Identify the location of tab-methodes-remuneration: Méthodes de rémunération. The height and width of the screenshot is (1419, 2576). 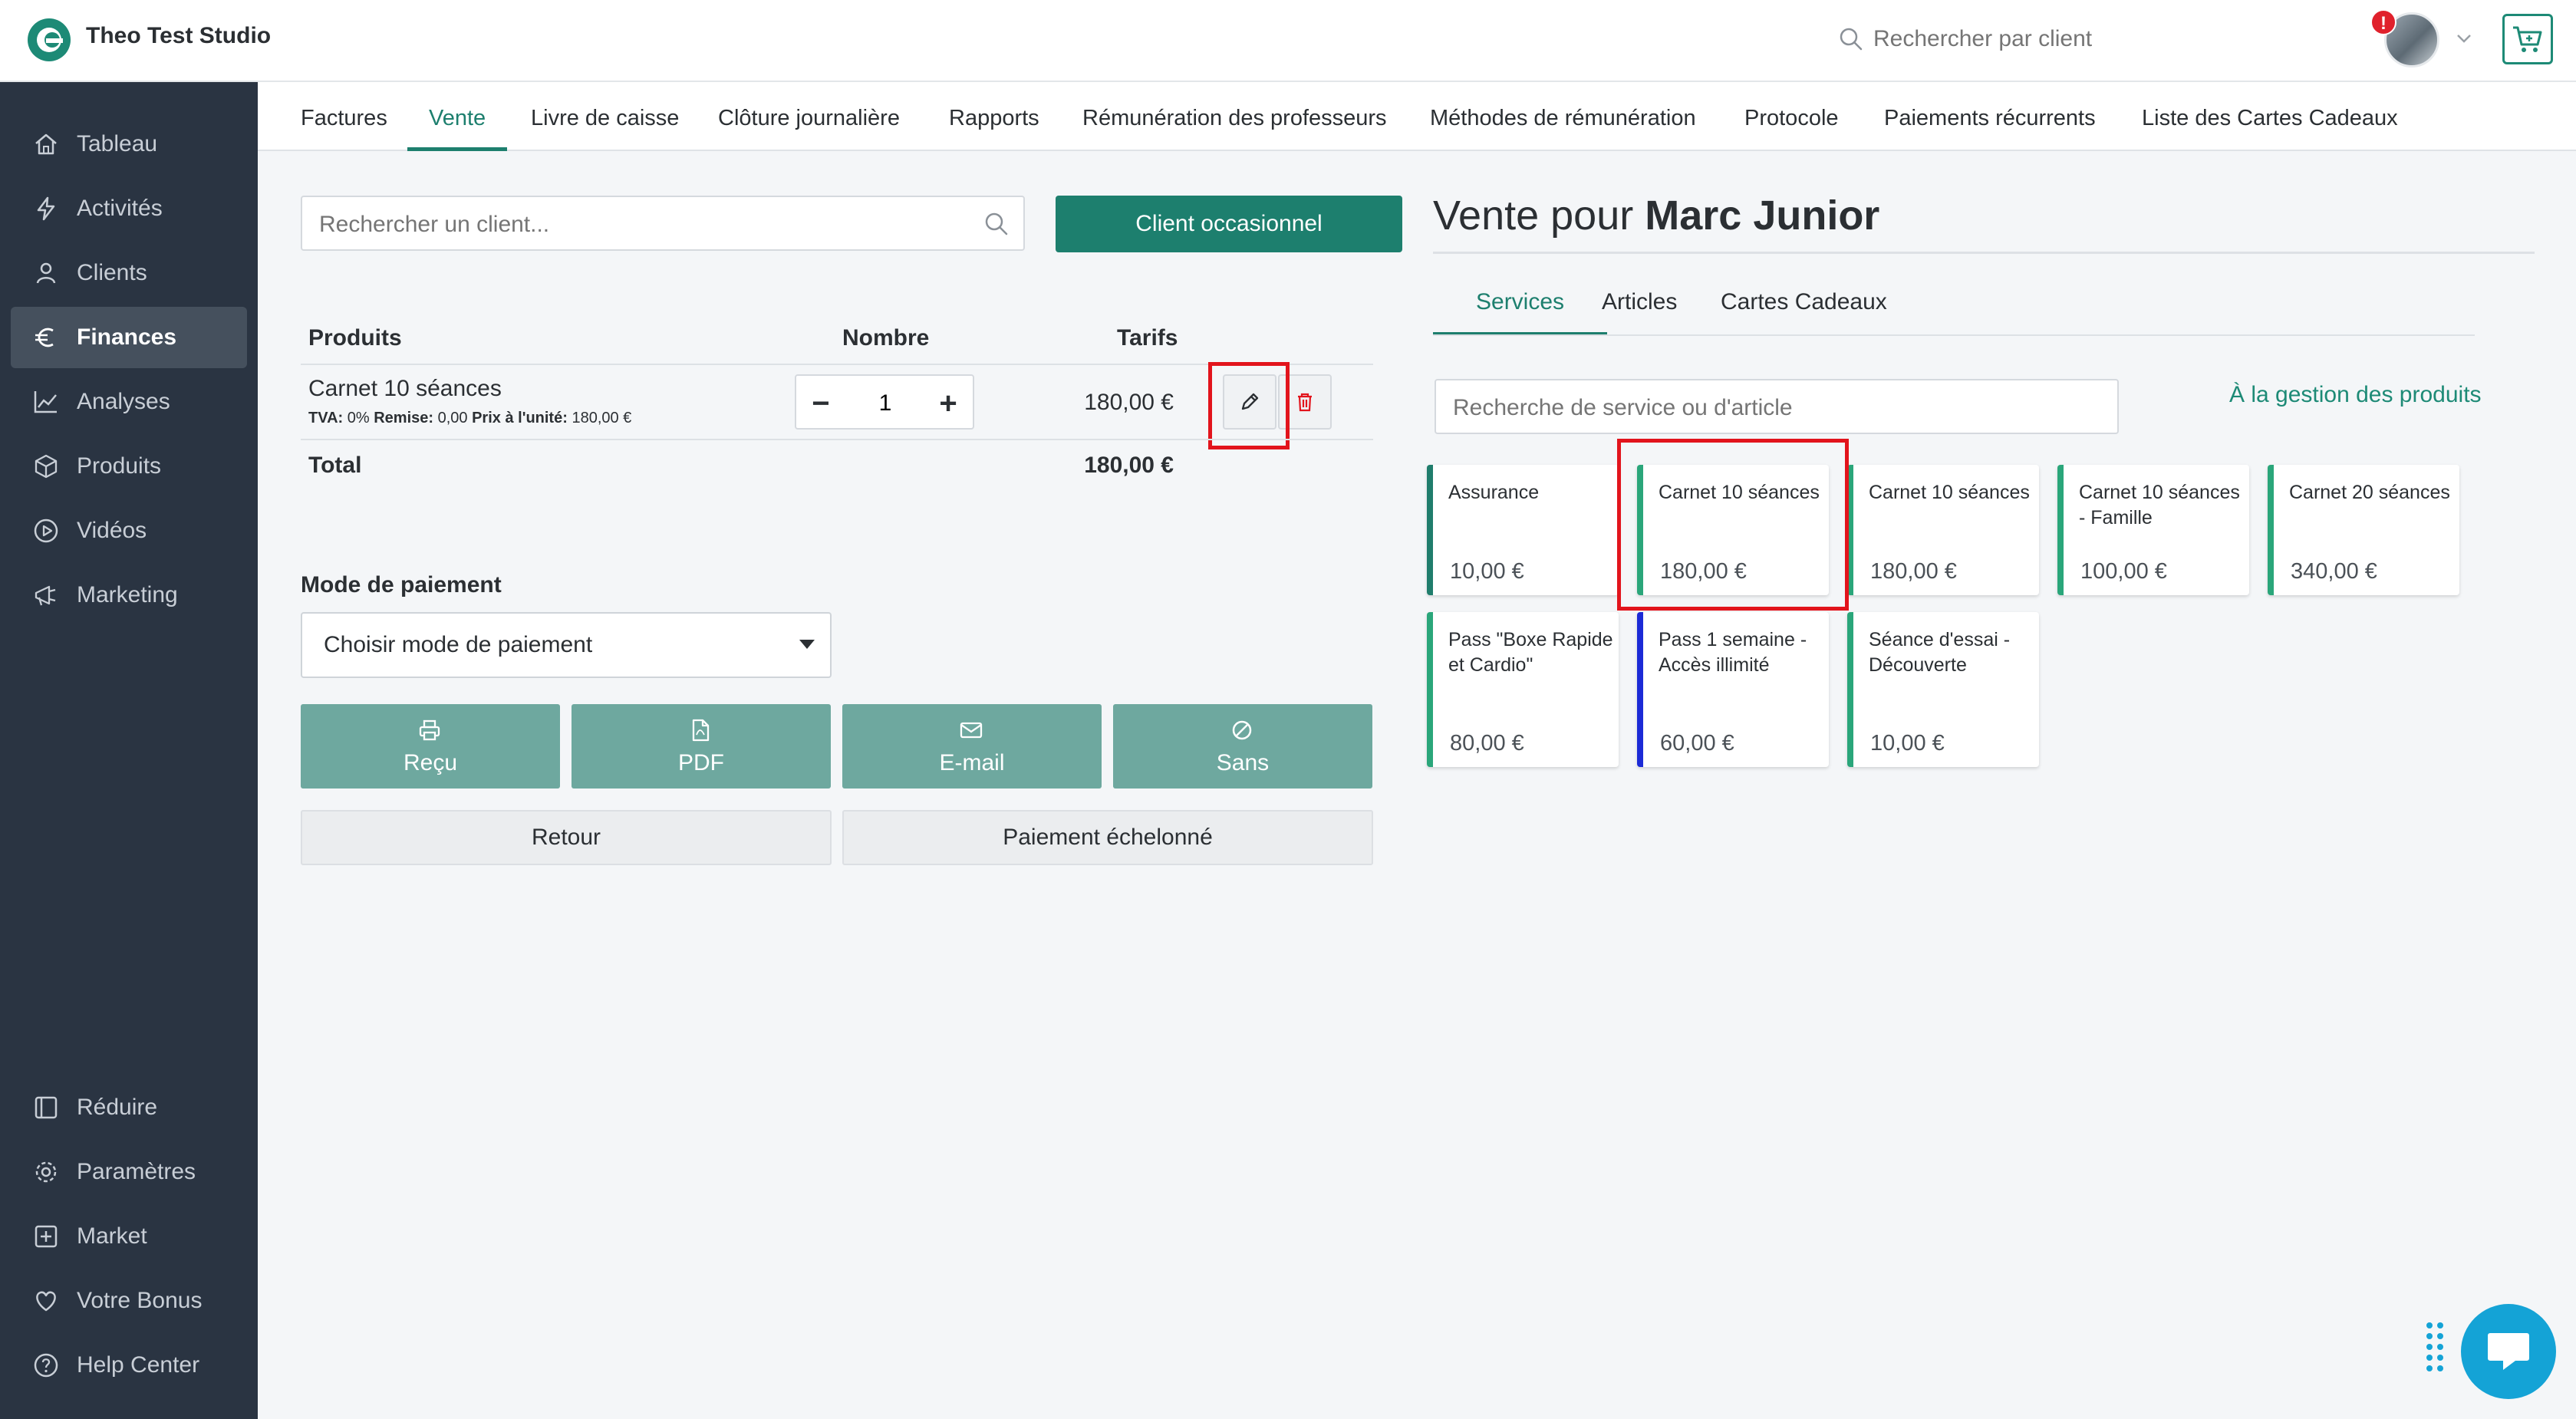
(1563, 117).